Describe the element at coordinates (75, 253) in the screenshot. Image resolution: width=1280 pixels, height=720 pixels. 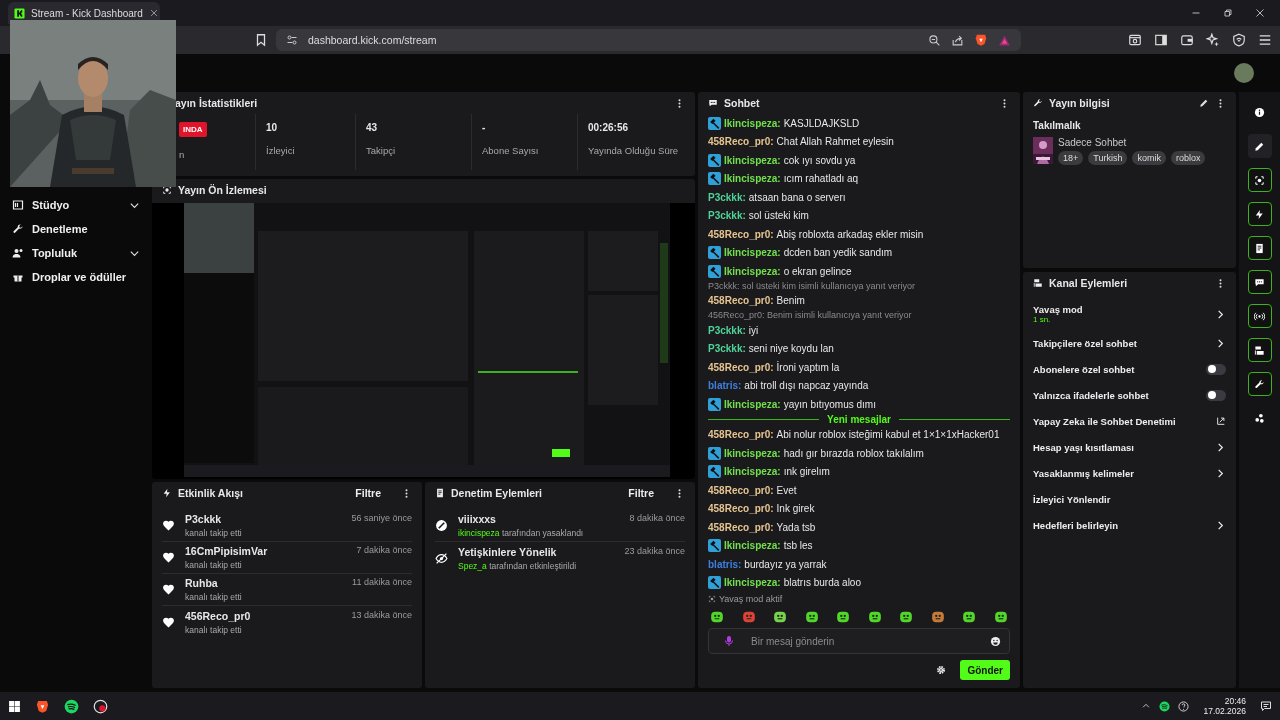
I see `sidebar-item: Topluluk` at that location.